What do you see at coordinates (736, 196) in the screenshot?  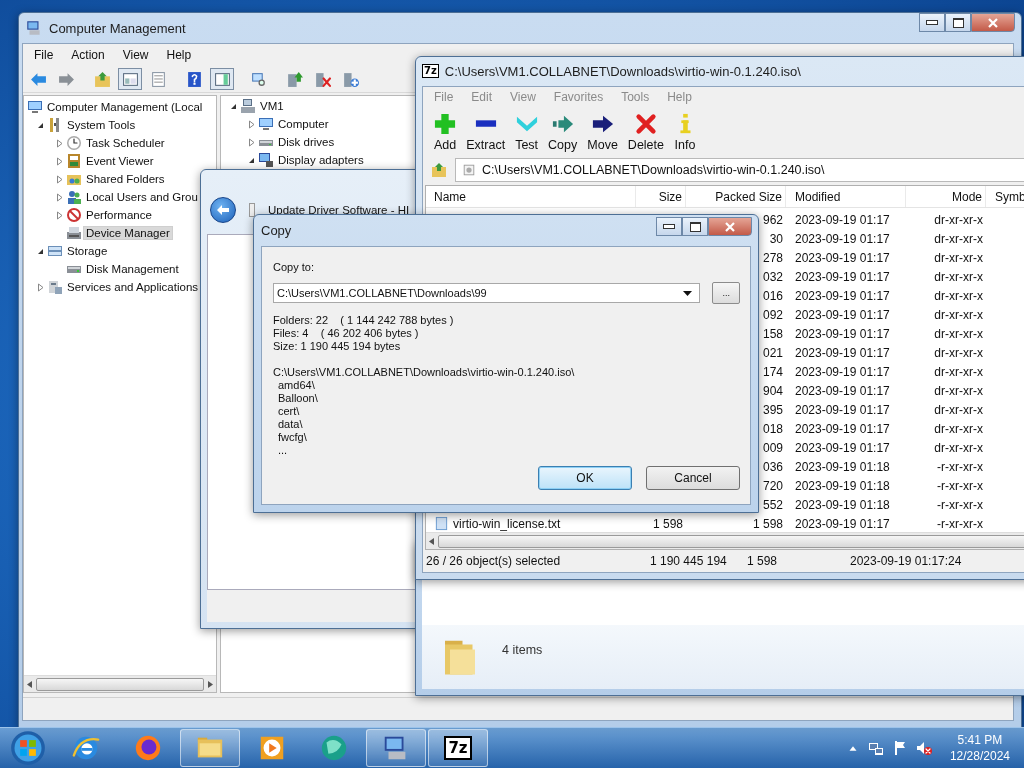 I see `column-header: Packed Size` at bounding box center [736, 196].